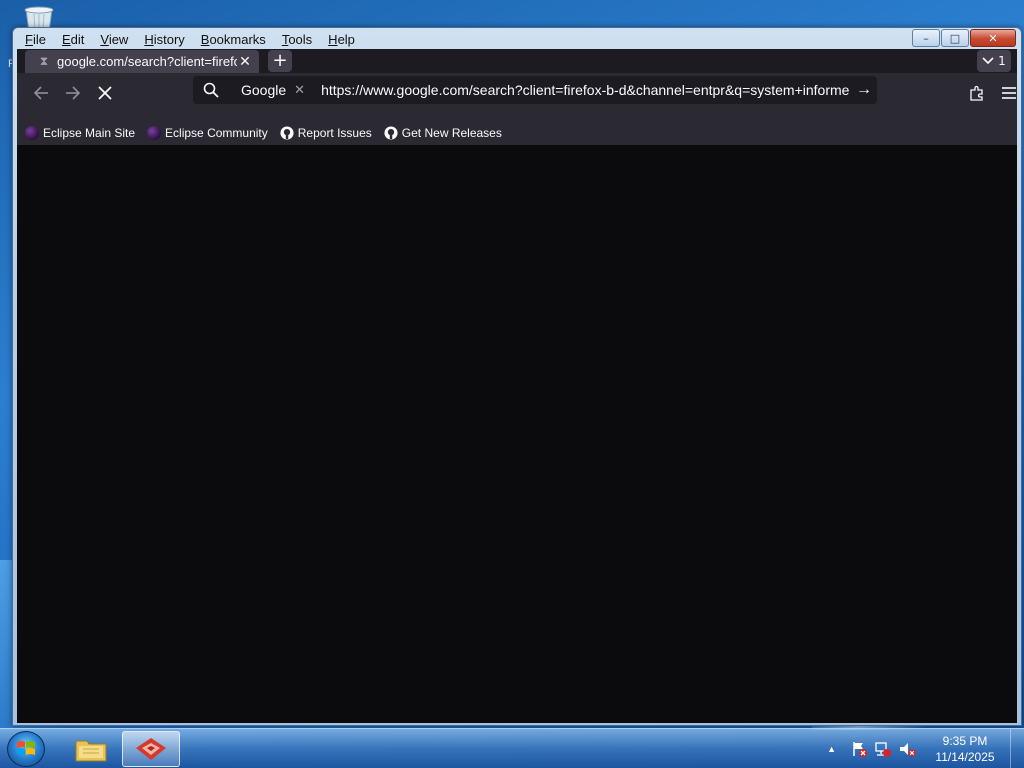 The height and width of the screenshot is (768, 1024). I want to click on minimize-button: –, so click(926, 38).